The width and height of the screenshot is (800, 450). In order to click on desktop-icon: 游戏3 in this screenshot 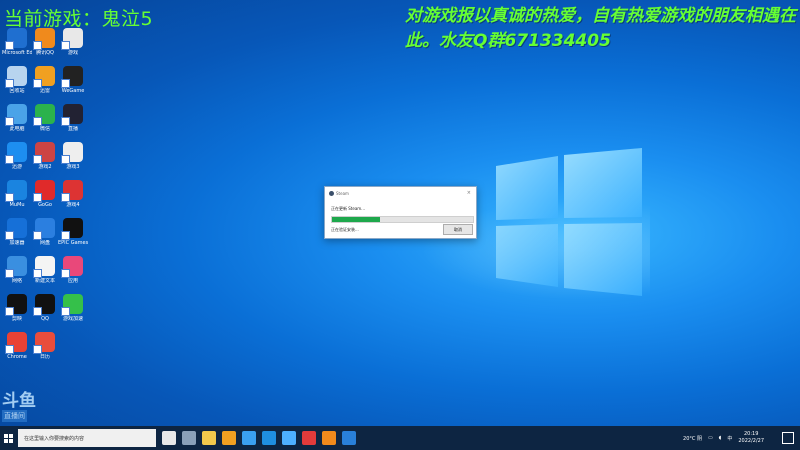, I will do `click(73, 161)`.